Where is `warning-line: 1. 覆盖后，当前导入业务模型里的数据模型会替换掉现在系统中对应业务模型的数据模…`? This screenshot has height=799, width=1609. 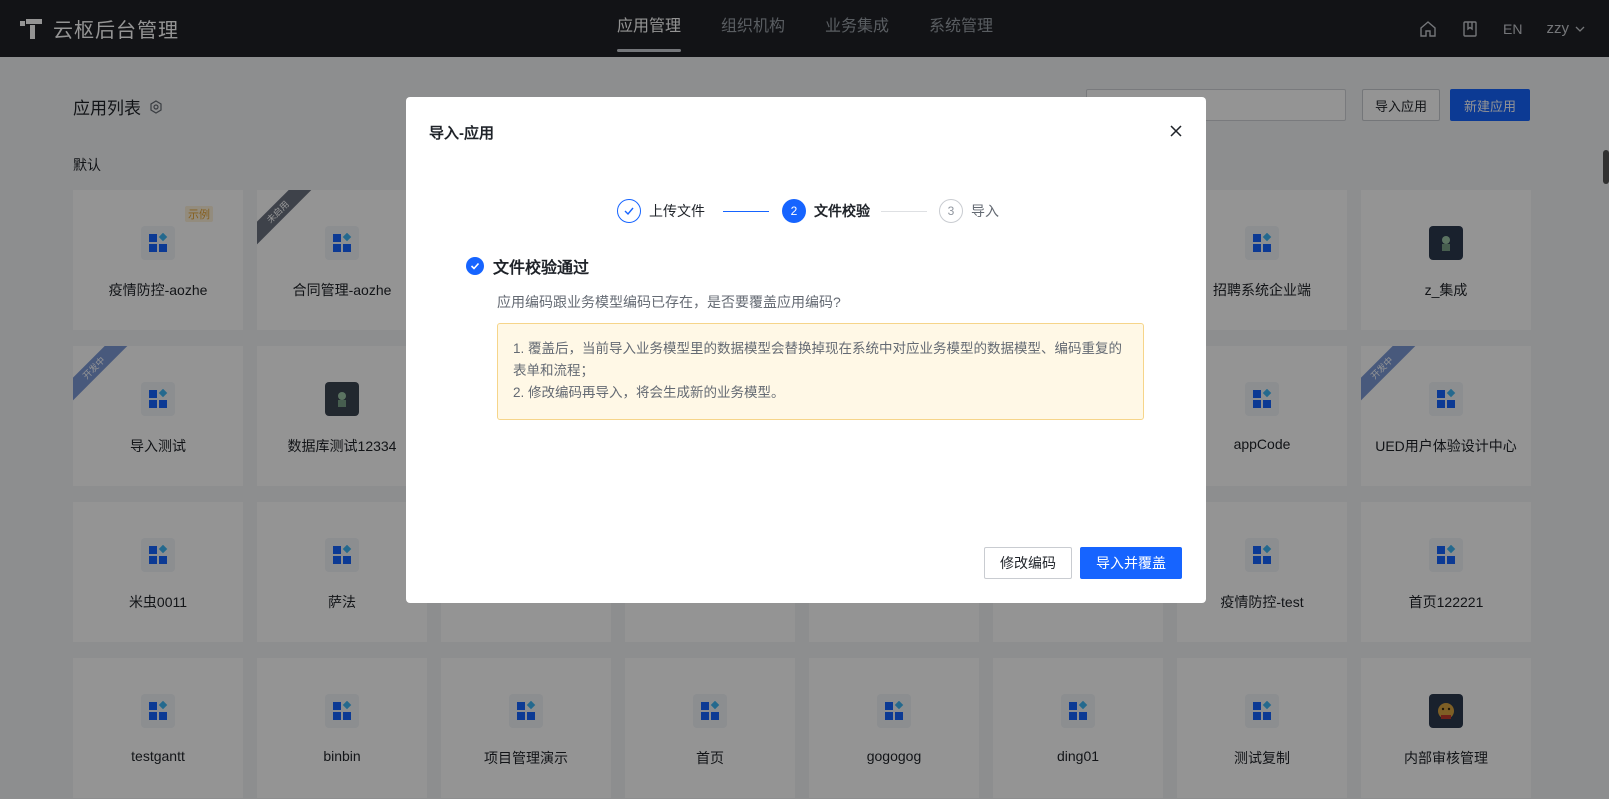
warning-line: 1. 覆盖后，当前导入业务模型里的数据模型会替换掉现在系统中对应业务模型的数据模… is located at coordinates (818, 359).